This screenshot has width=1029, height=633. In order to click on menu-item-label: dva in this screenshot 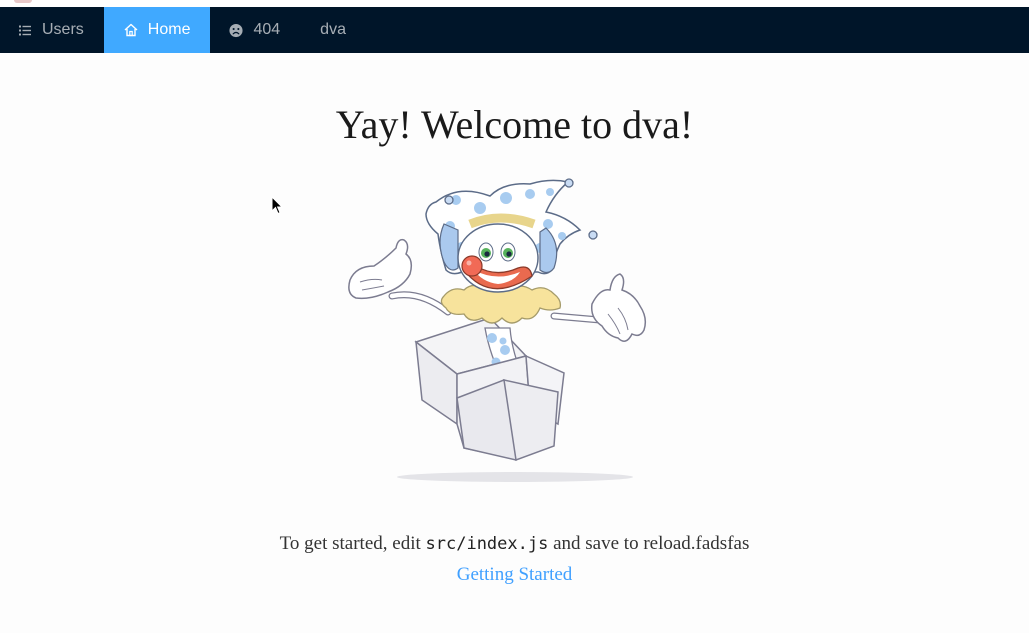, I will do `click(333, 29)`.